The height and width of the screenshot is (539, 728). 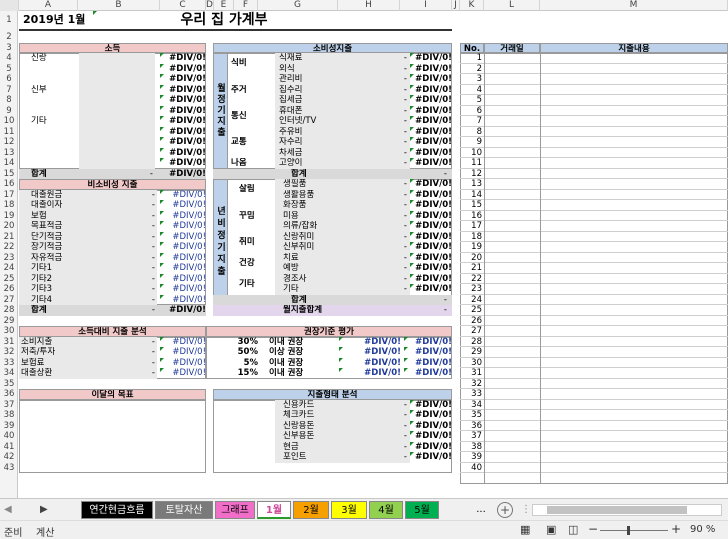 I want to click on col-header-l: L, so click(x=512, y=5).